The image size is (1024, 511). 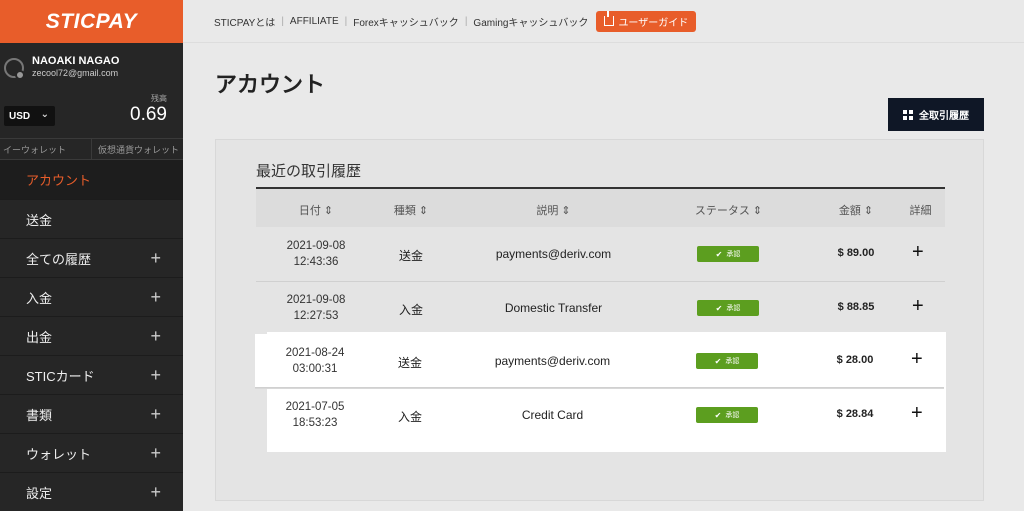 What do you see at coordinates (39, 493) in the screenshot?
I see `sidebar-item-label: 設定` at bounding box center [39, 493].